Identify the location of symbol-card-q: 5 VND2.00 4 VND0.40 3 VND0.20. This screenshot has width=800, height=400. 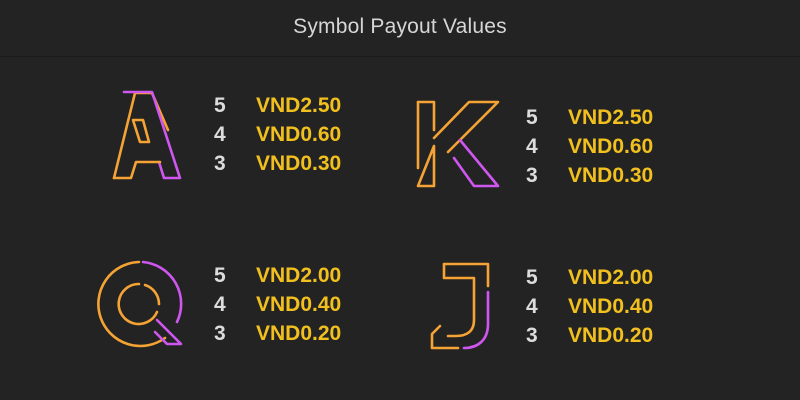
(265, 325).